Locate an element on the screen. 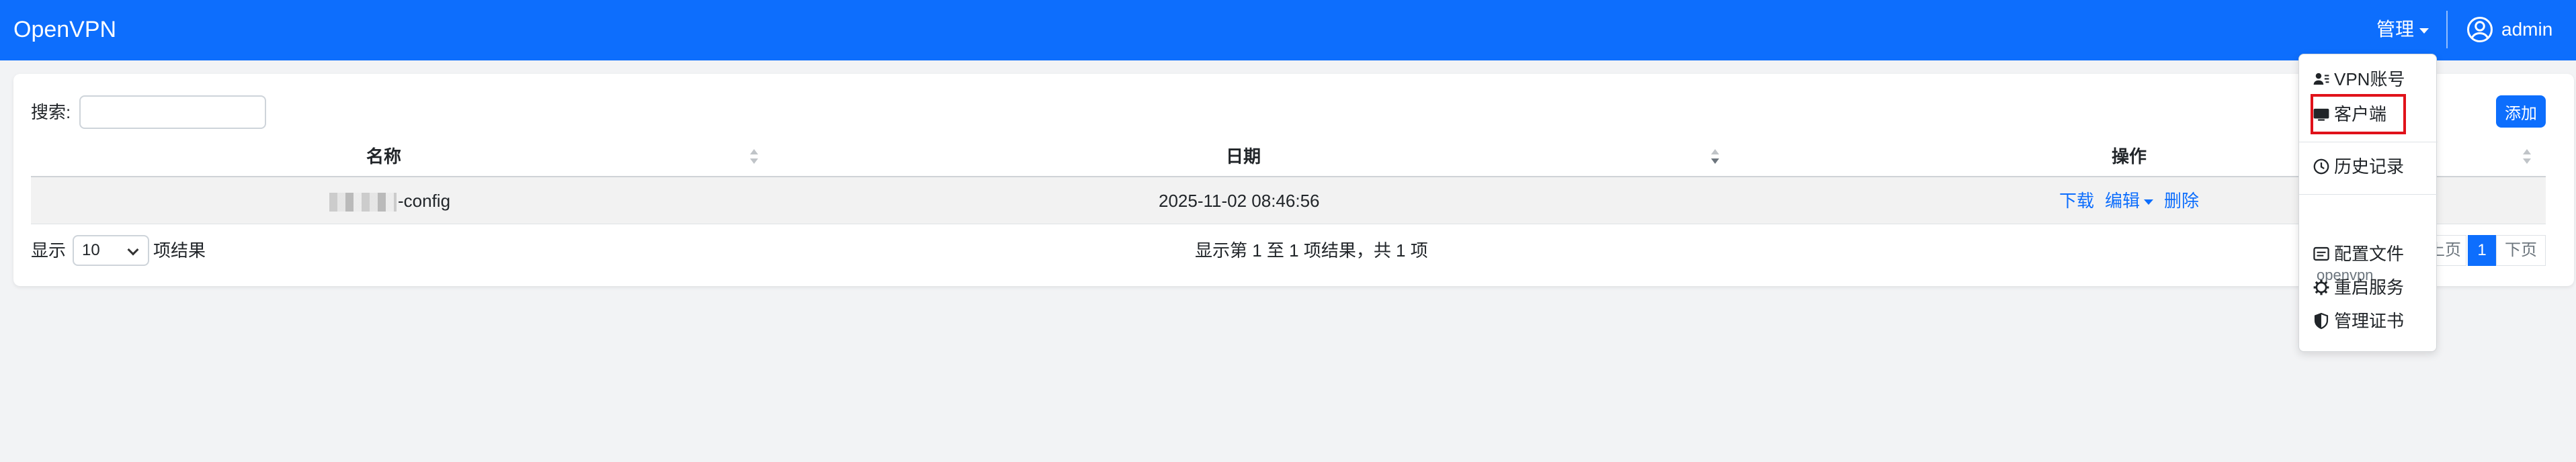 This screenshot has width=2576, height=462. table-summary: 显示第 1 至 1 项结果，共 1 项 is located at coordinates (1311, 250).